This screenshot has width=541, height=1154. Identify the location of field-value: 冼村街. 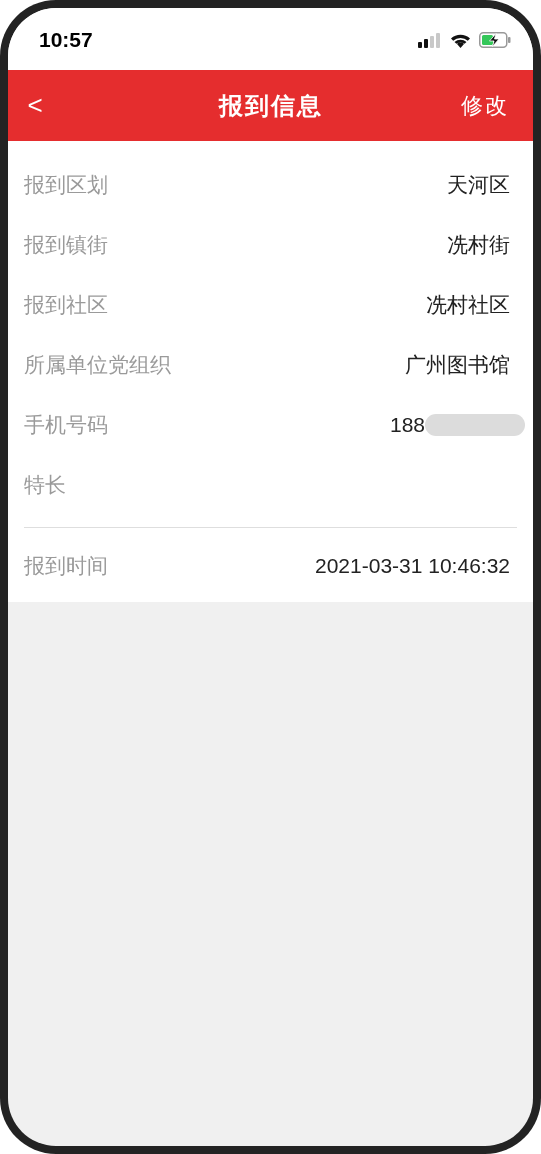
(478, 245).